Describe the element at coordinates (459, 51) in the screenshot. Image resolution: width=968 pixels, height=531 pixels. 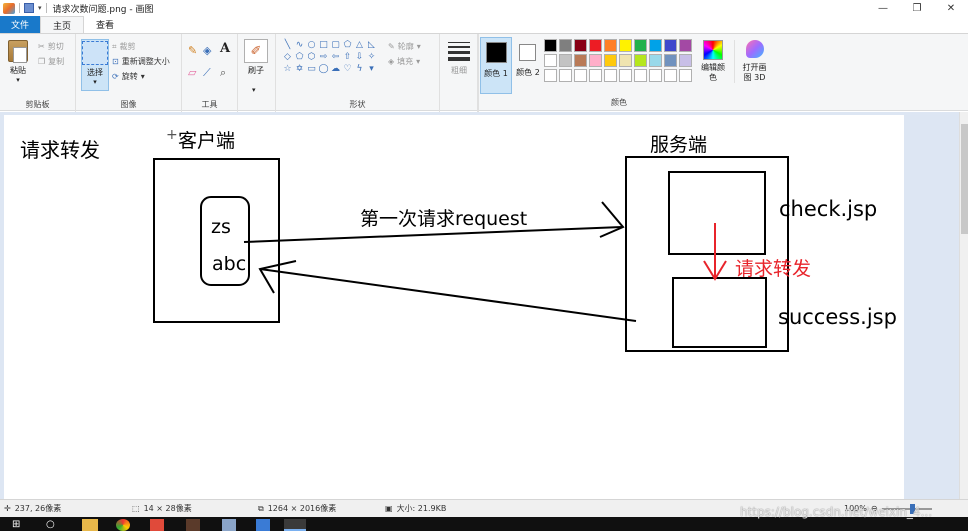
I see `size-lines-icon` at that location.